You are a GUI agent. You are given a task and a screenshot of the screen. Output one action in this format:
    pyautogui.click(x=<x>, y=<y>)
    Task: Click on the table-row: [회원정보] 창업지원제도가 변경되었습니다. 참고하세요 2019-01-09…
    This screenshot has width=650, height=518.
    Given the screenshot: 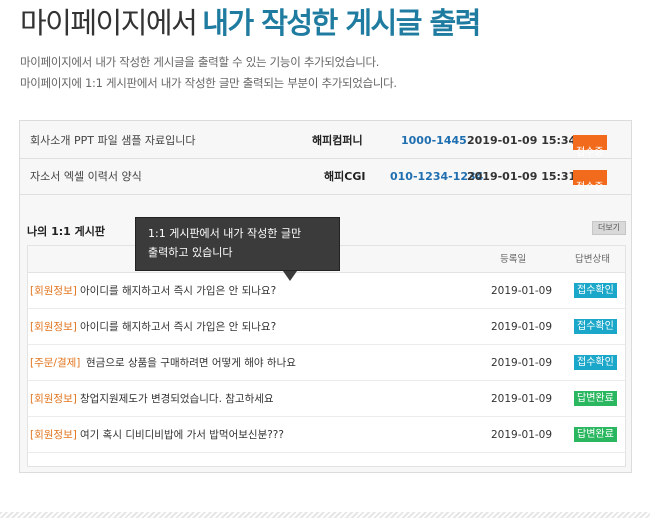 What is the action you would take?
    pyautogui.click(x=326, y=399)
    